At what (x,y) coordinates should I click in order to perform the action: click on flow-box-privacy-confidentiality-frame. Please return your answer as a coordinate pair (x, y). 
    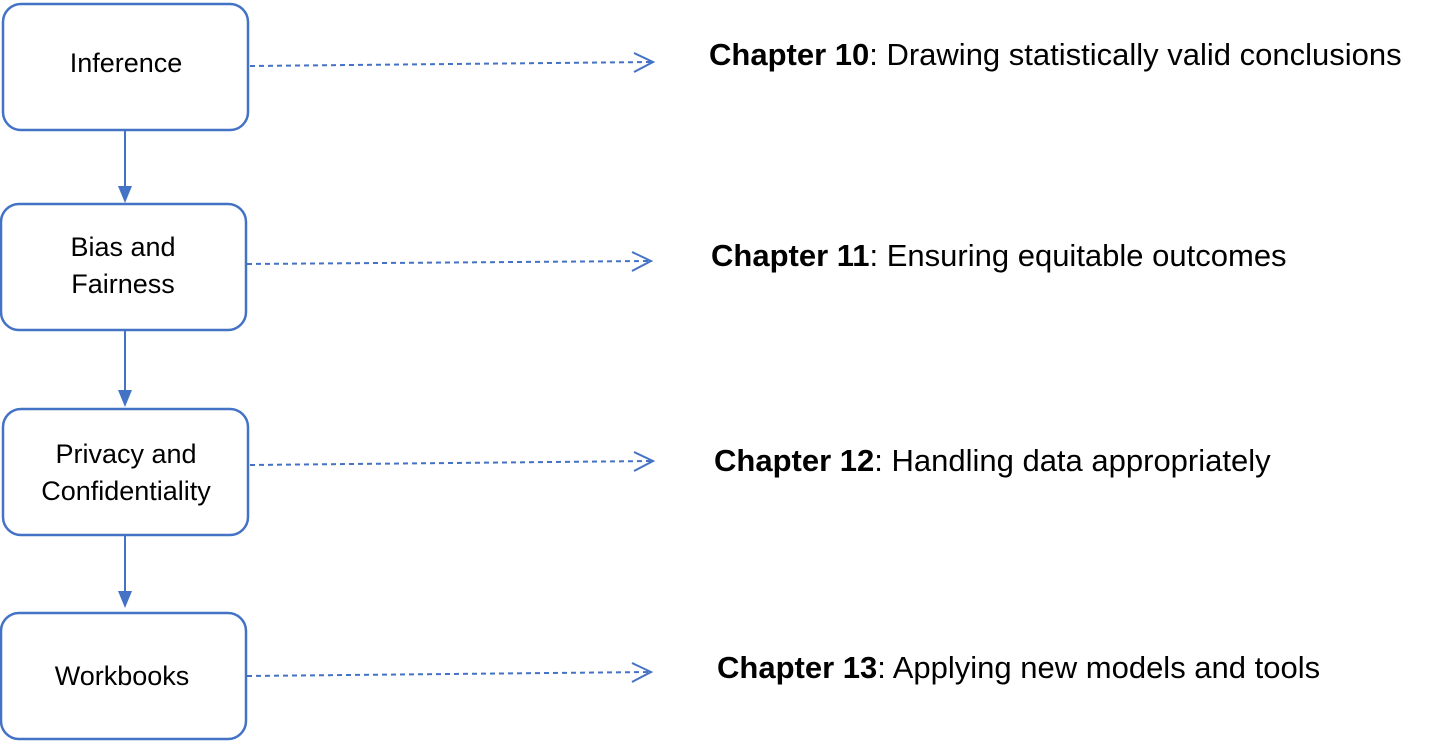
    Looking at the image, I should click on (125, 472).